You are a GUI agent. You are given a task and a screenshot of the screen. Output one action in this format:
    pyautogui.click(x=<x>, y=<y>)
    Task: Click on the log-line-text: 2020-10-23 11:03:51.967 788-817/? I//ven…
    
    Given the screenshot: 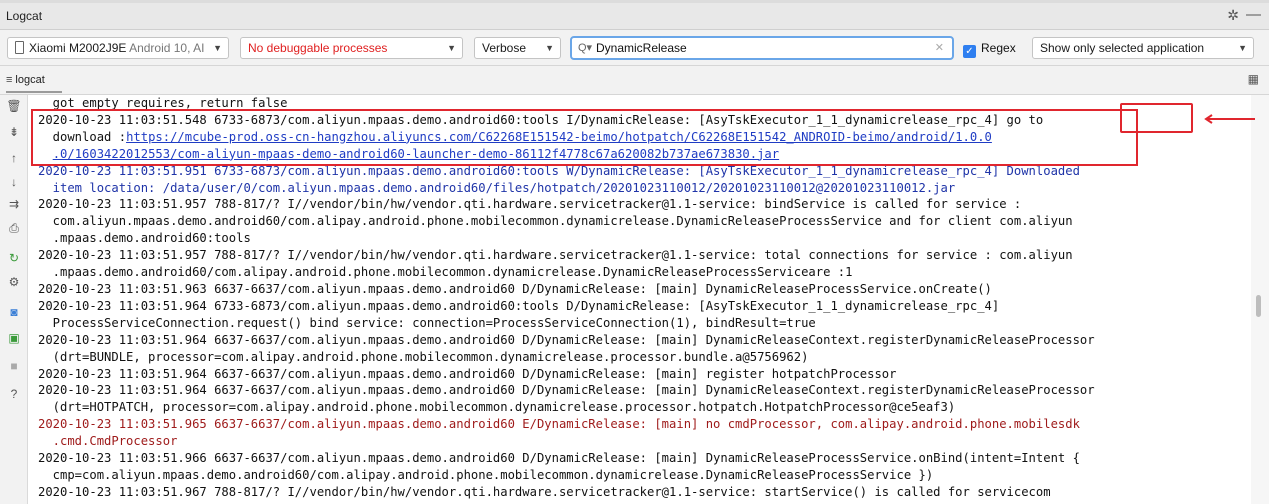 What is the action you would take?
    pyautogui.click(x=544, y=491)
    